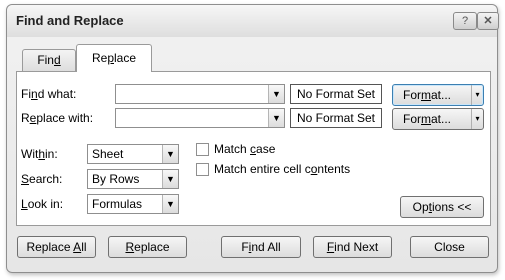 Image resolution: width=505 pixels, height=280 pixels. I want to click on within-dropdown-button: ▼, so click(170, 154).